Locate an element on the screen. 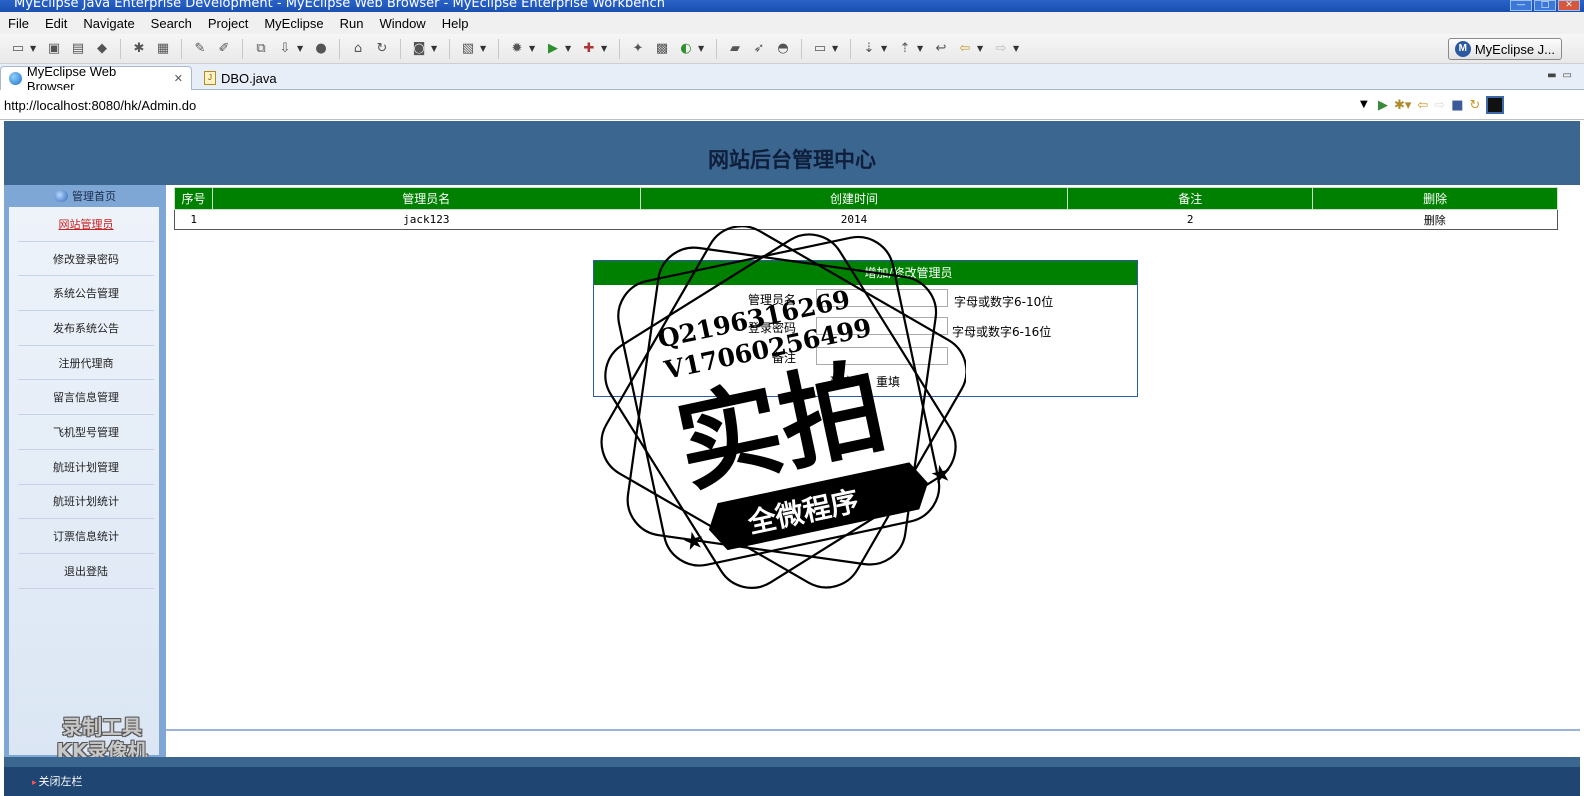 This screenshot has height=796, width=1584. username-label: 管理员名 is located at coordinates (772, 300).